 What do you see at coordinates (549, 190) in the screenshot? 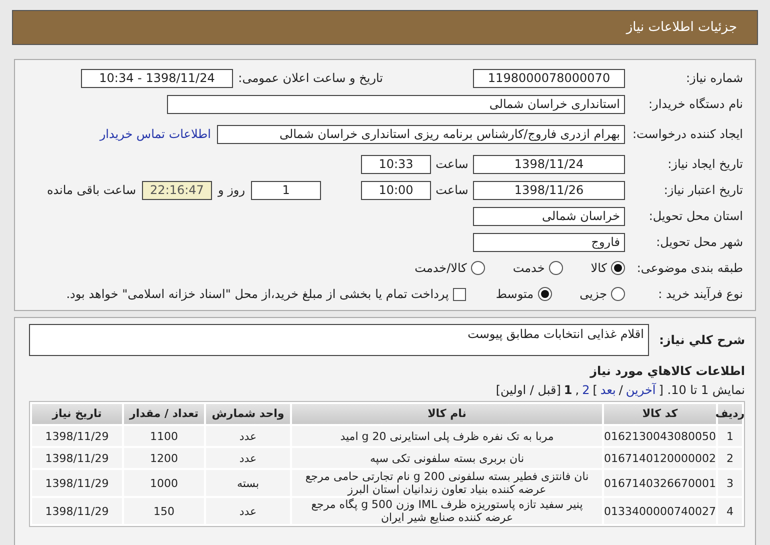
I see `validity-date-field: 1398/11/26` at bounding box center [549, 190].